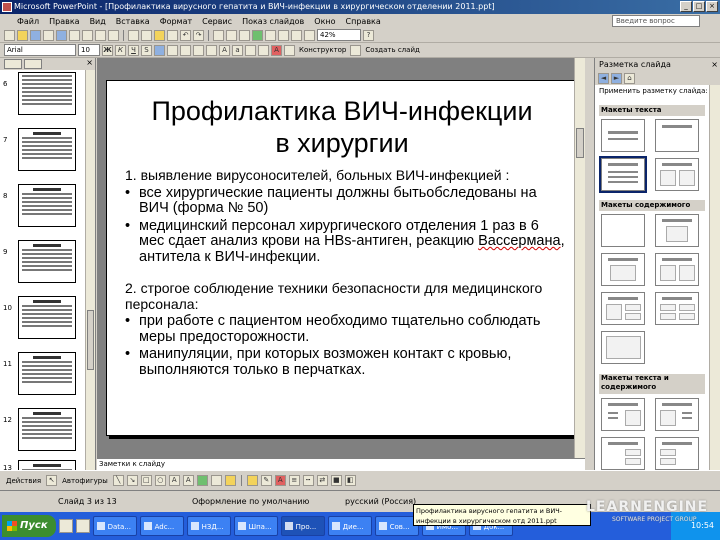 This screenshot has height=540, width=720. What do you see at coordinates (289, 50) in the screenshot?
I see `design-icon` at bounding box center [289, 50].